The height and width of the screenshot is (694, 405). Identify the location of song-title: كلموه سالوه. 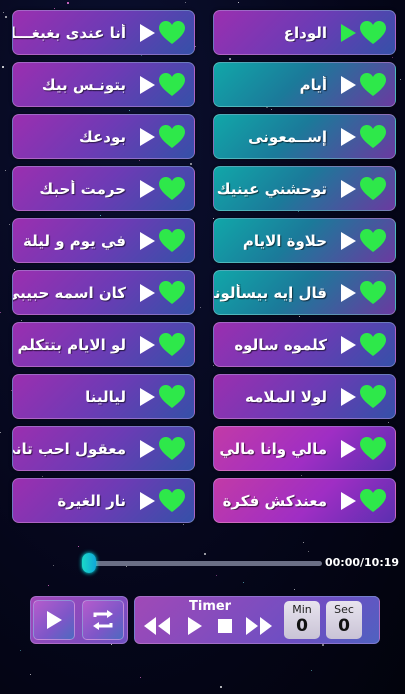
(280, 344).